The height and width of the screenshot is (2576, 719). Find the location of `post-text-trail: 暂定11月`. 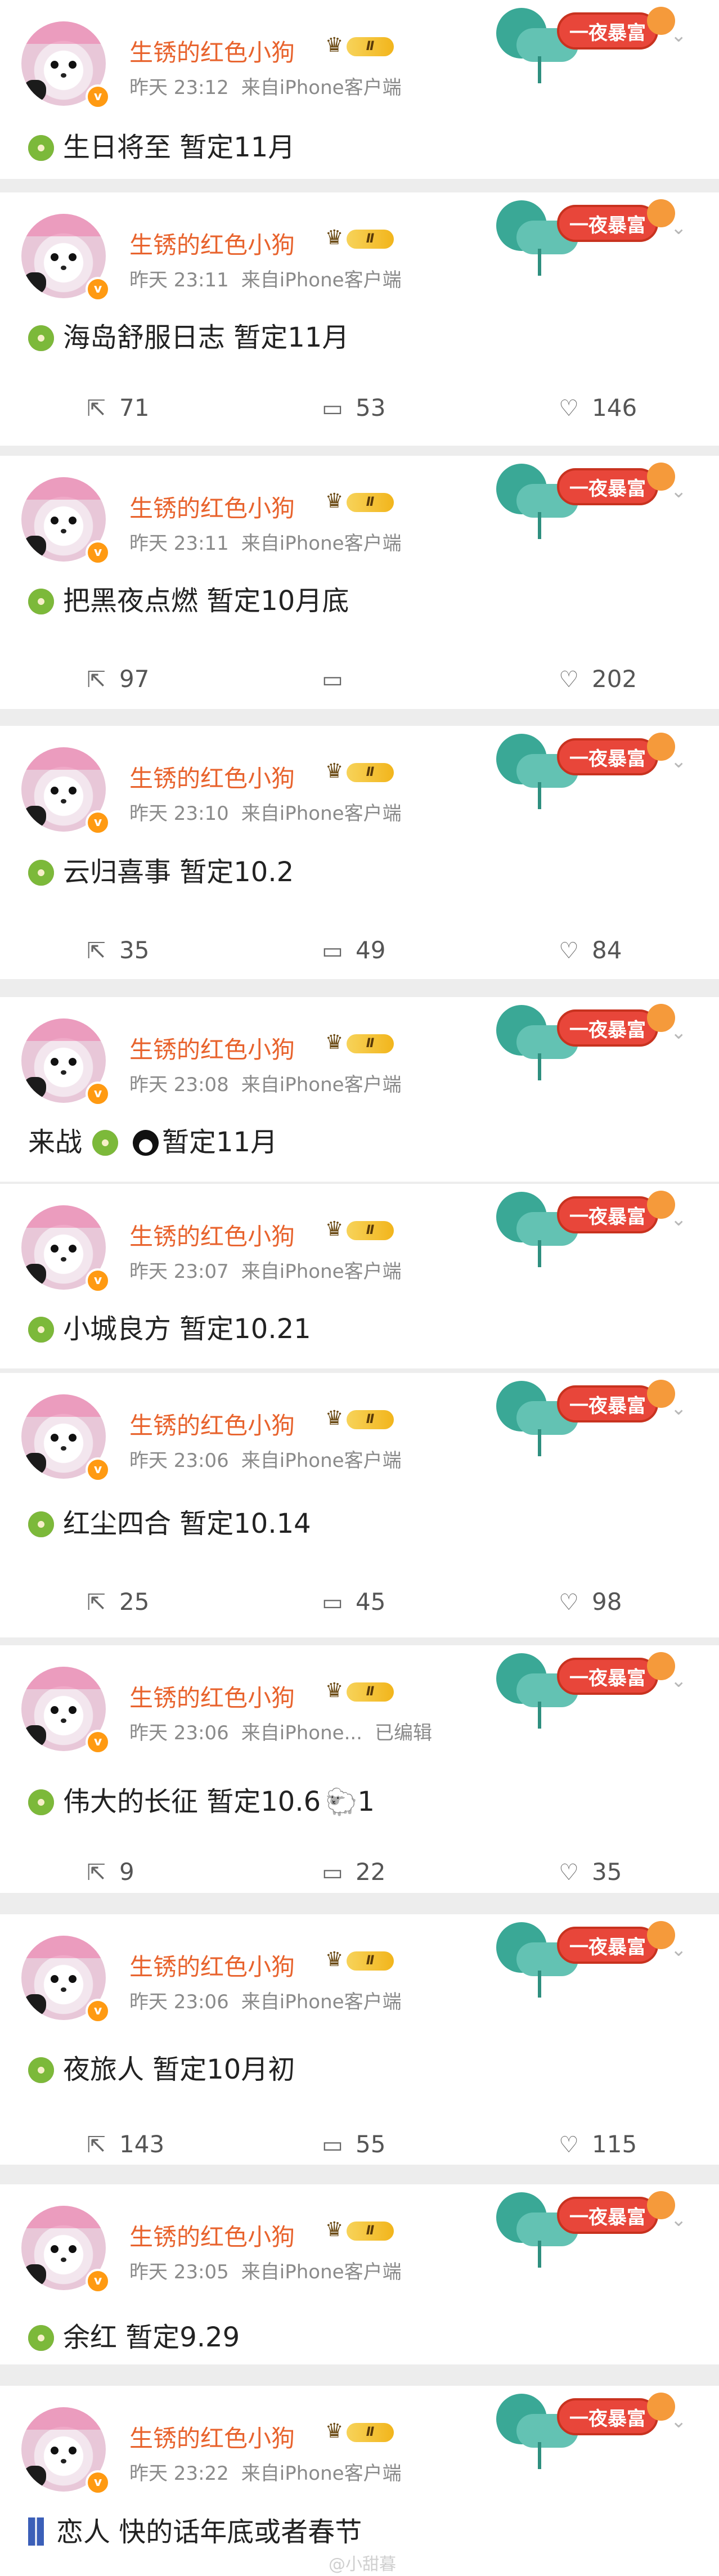

post-text-trail: 暂定11月 is located at coordinates (220, 1142).